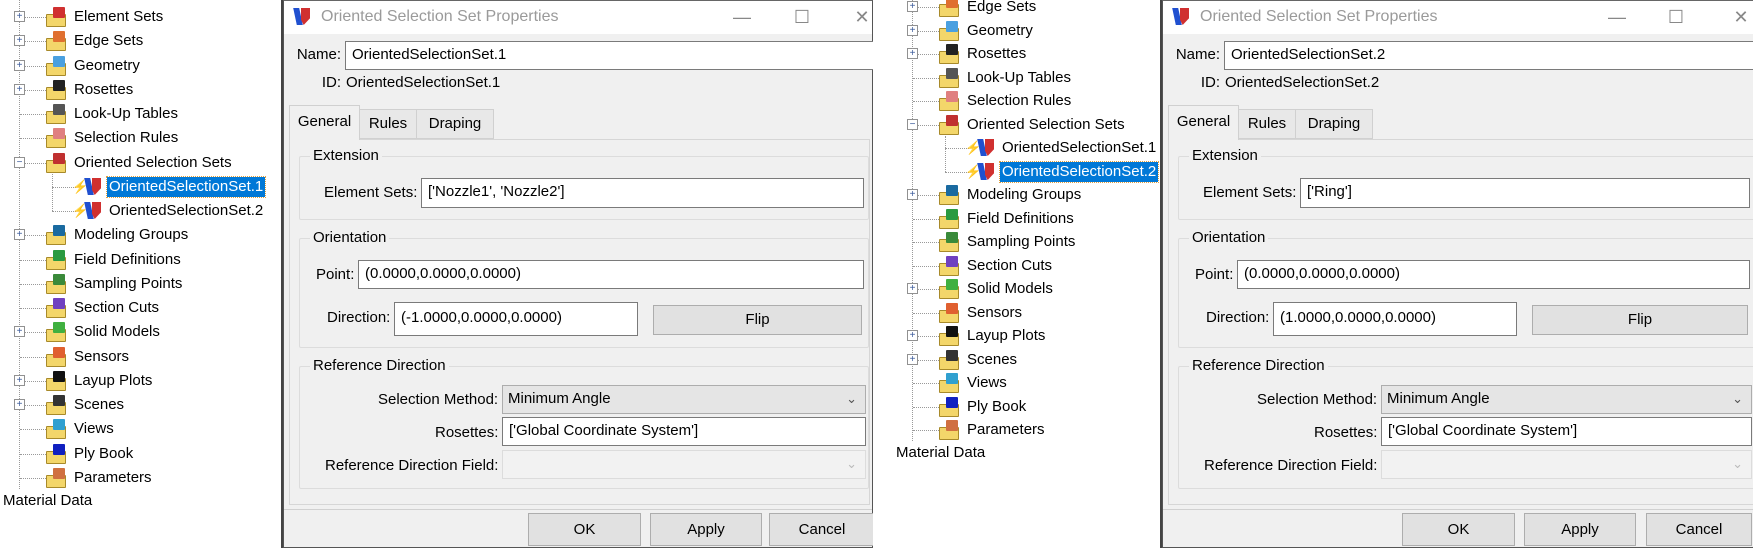  I want to click on direction-input: (1.0000,0.0000,0.0000), so click(1395, 319).